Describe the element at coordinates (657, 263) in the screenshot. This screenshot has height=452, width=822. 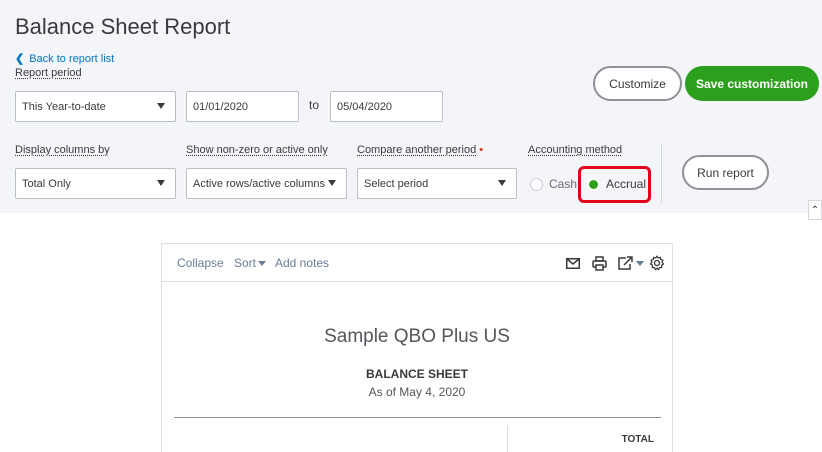
I see `gear-icon` at that location.